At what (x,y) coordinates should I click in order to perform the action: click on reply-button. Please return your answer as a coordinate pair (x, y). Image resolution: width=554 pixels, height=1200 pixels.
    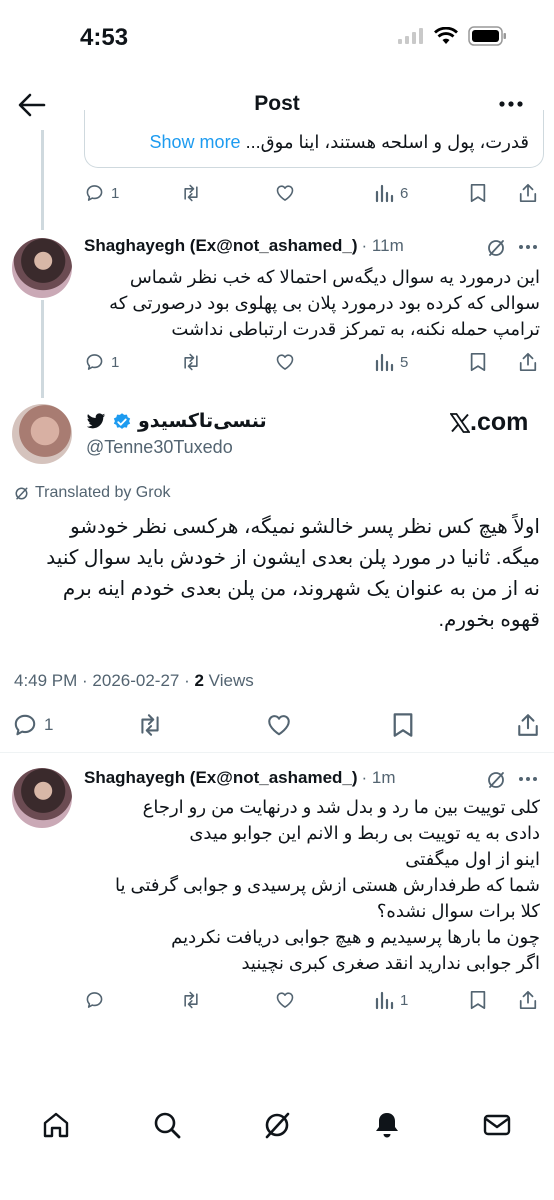
    Looking at the image, I should click on (94, 1000).